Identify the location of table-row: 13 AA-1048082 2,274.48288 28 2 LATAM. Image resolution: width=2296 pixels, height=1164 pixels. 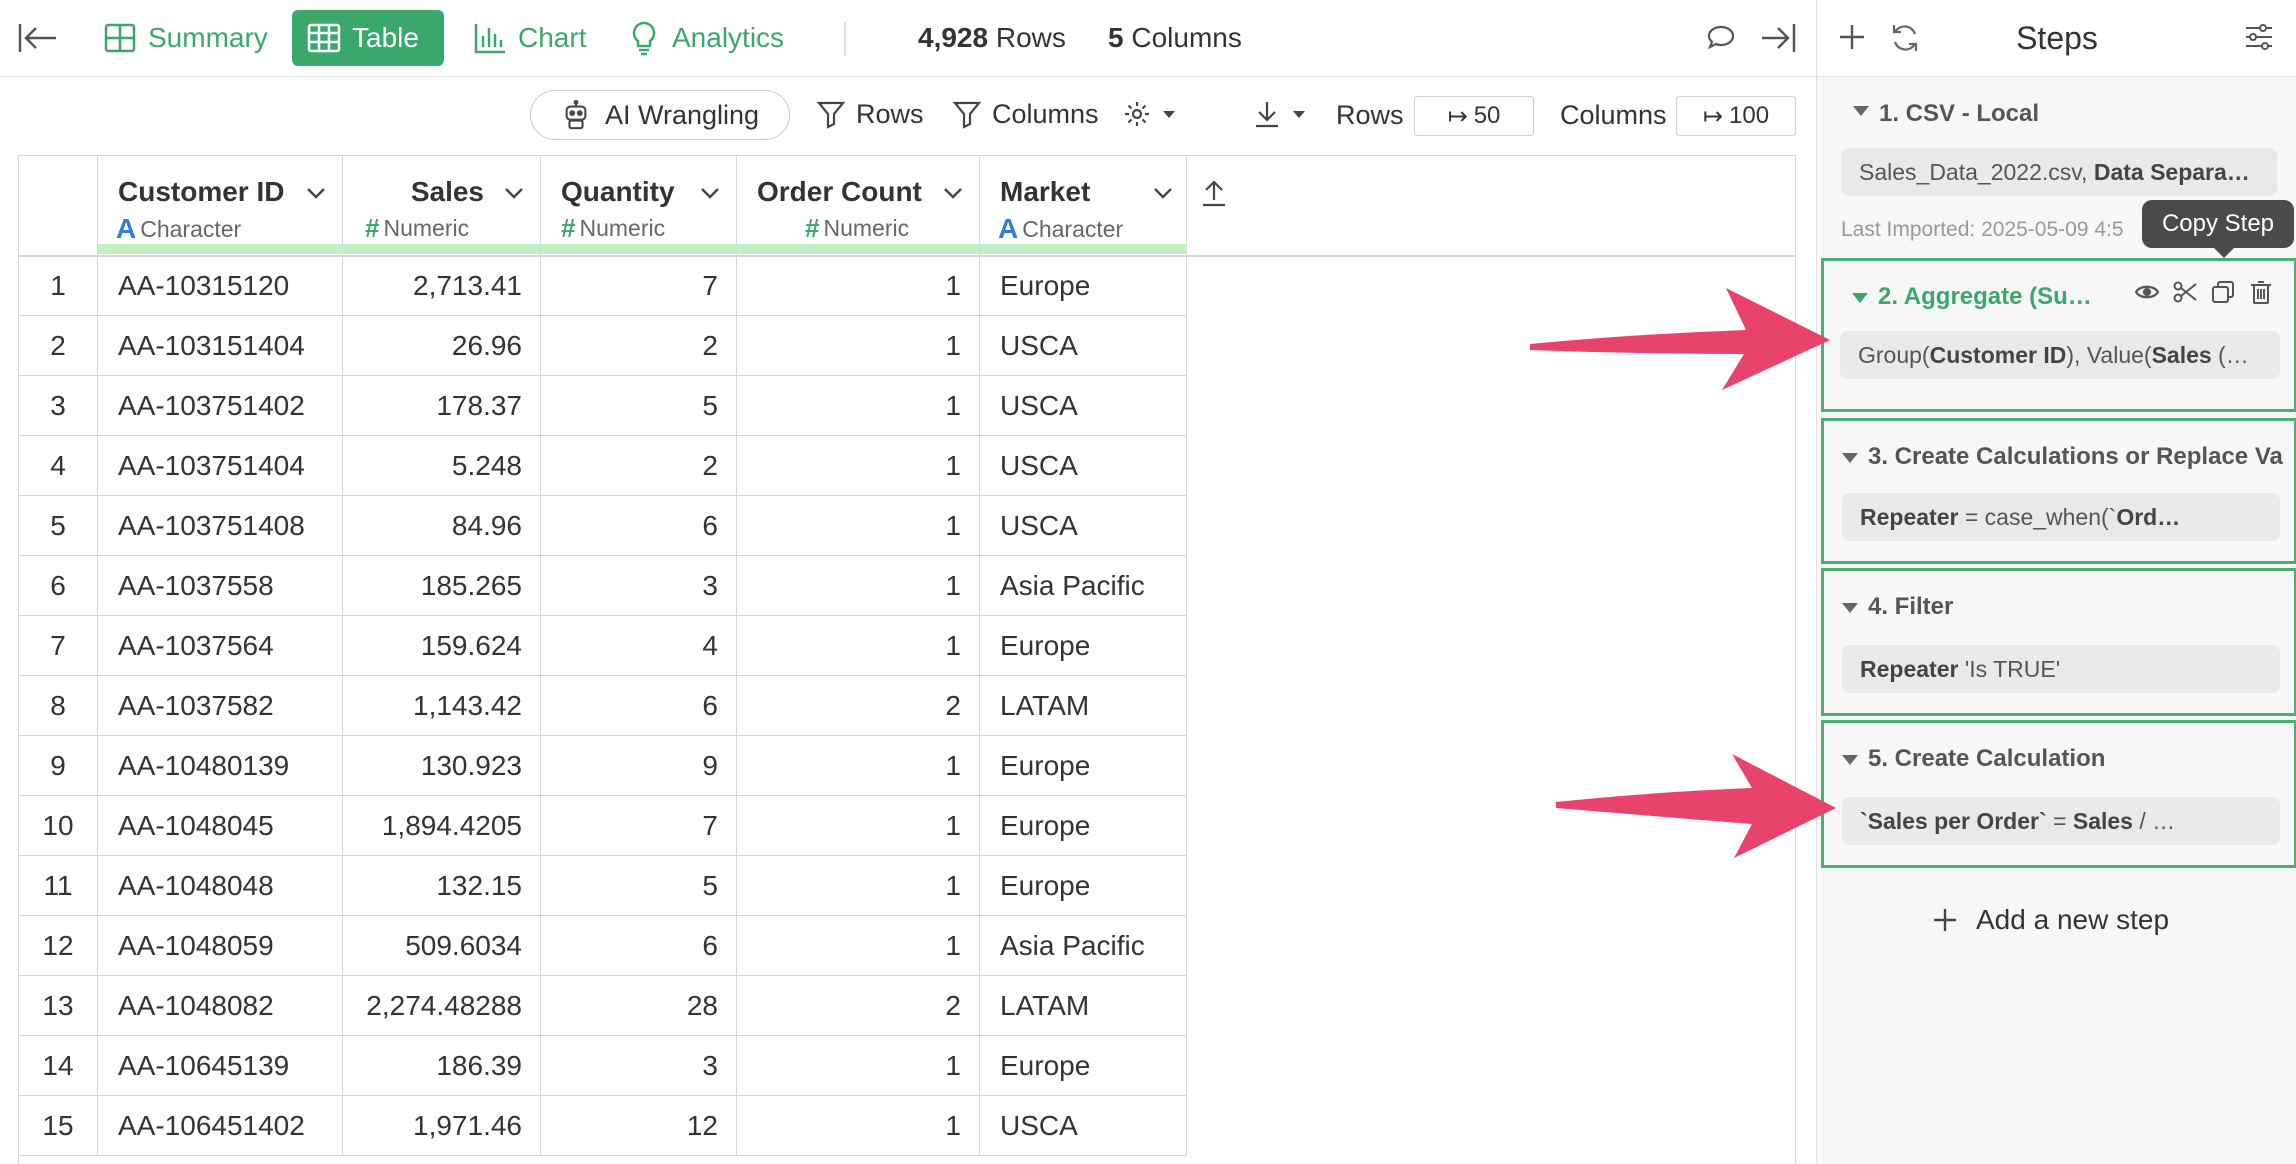
(603, 1006).